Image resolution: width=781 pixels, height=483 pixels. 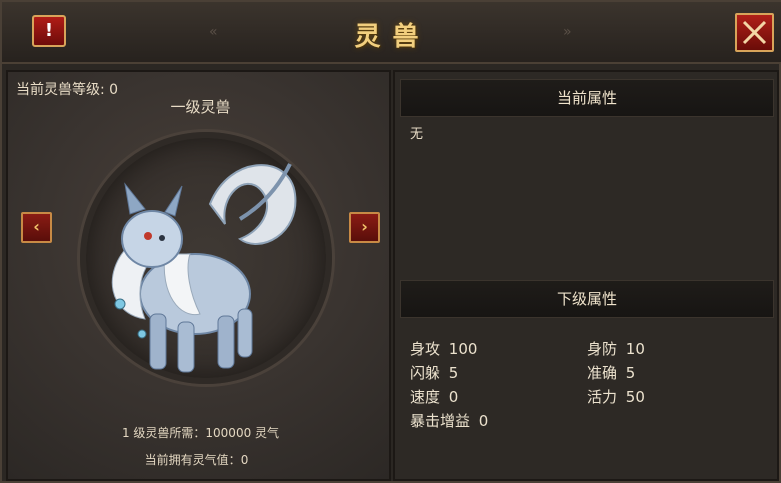 I want to click on title-bar: ! « 灵兽 », so click(x=391, y=33).